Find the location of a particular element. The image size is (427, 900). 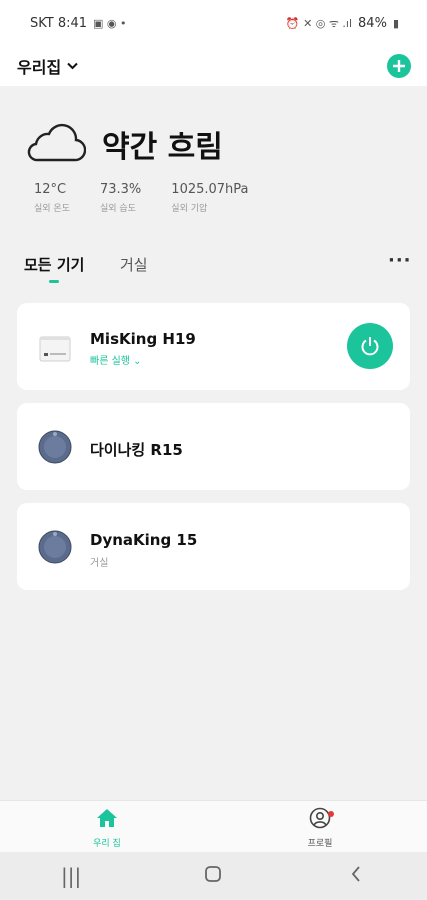

plus-icon is located at coordinates (399, 66).